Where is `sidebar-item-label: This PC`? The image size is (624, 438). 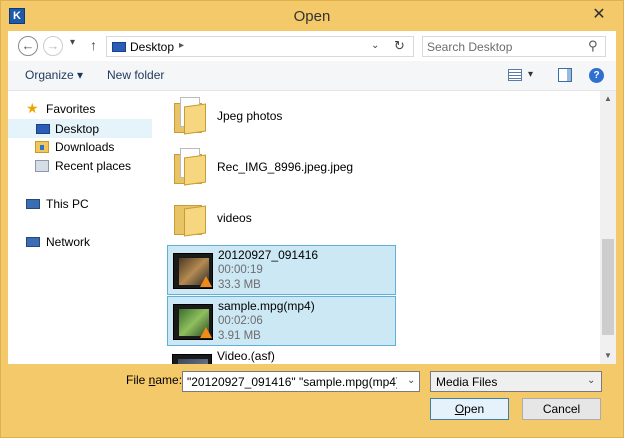 sidebar-item-label: This PC is located at coordinates (67, 204).